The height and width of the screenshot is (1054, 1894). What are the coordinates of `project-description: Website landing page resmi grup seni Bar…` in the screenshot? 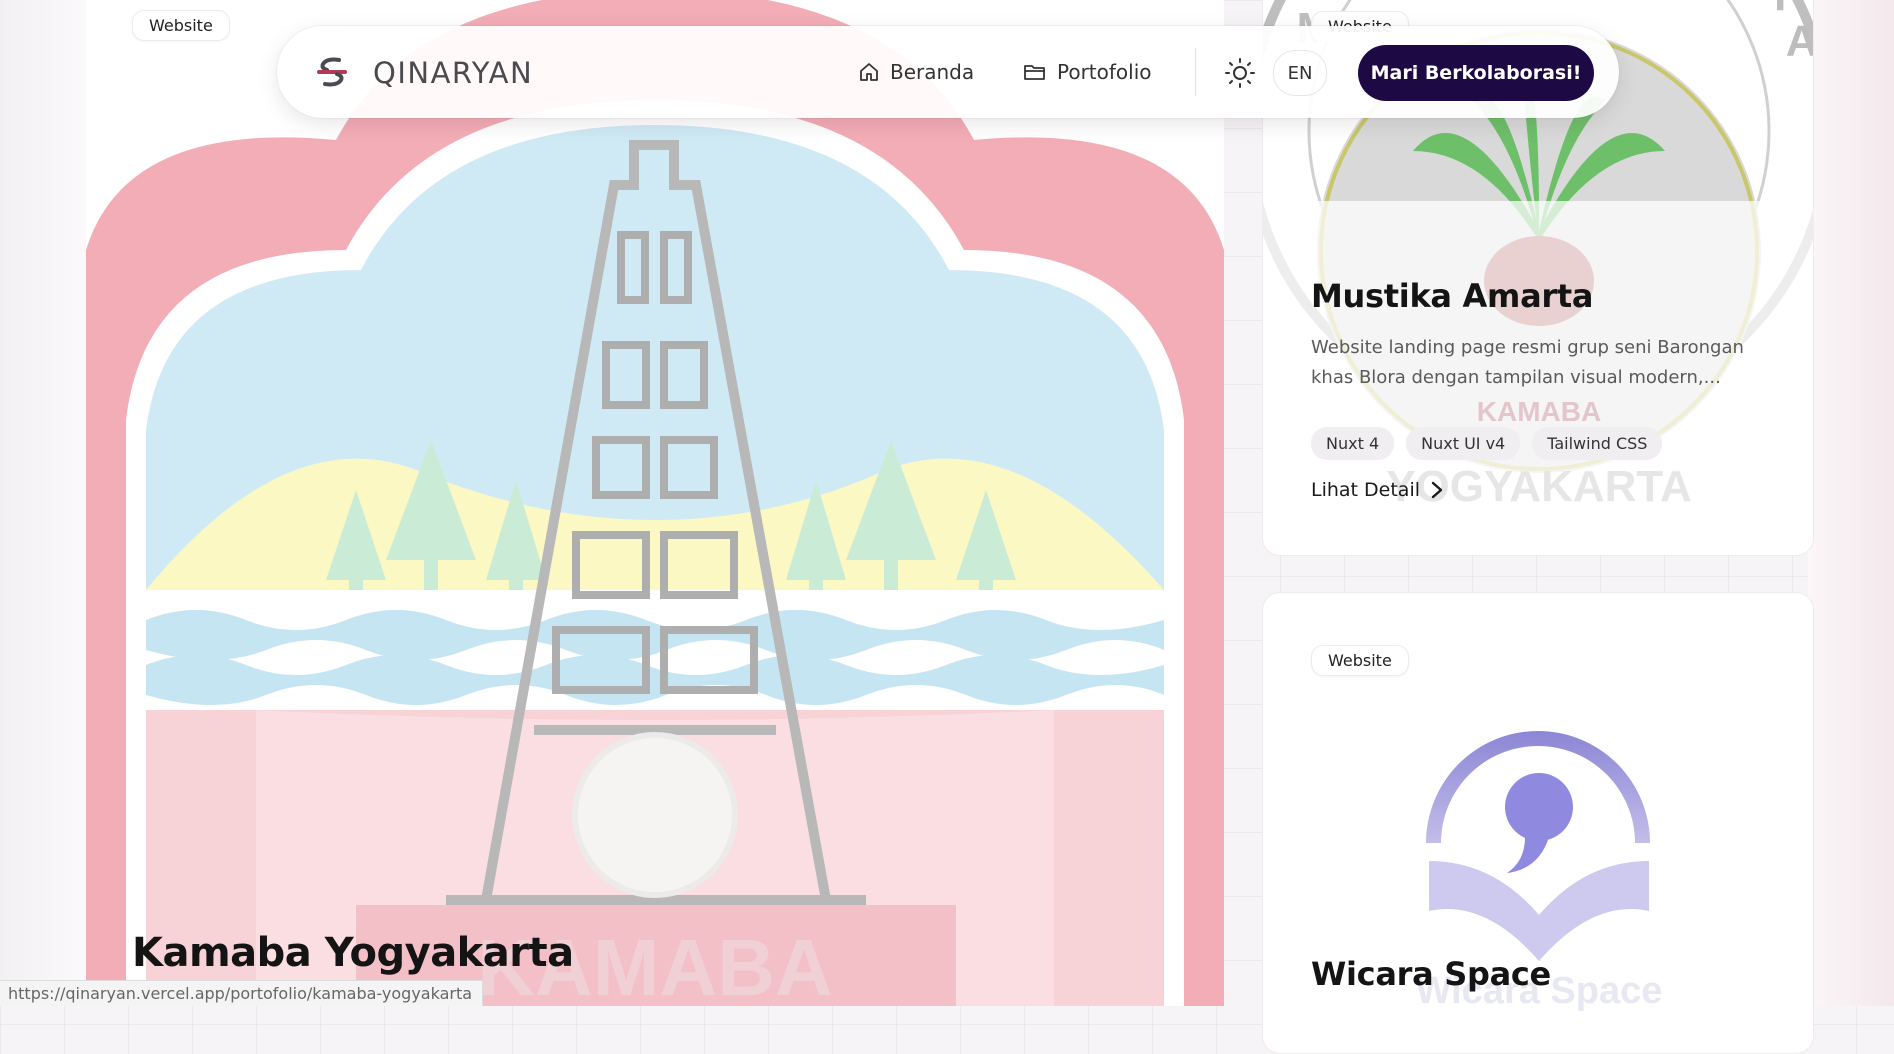 It's located at (1527, 362).